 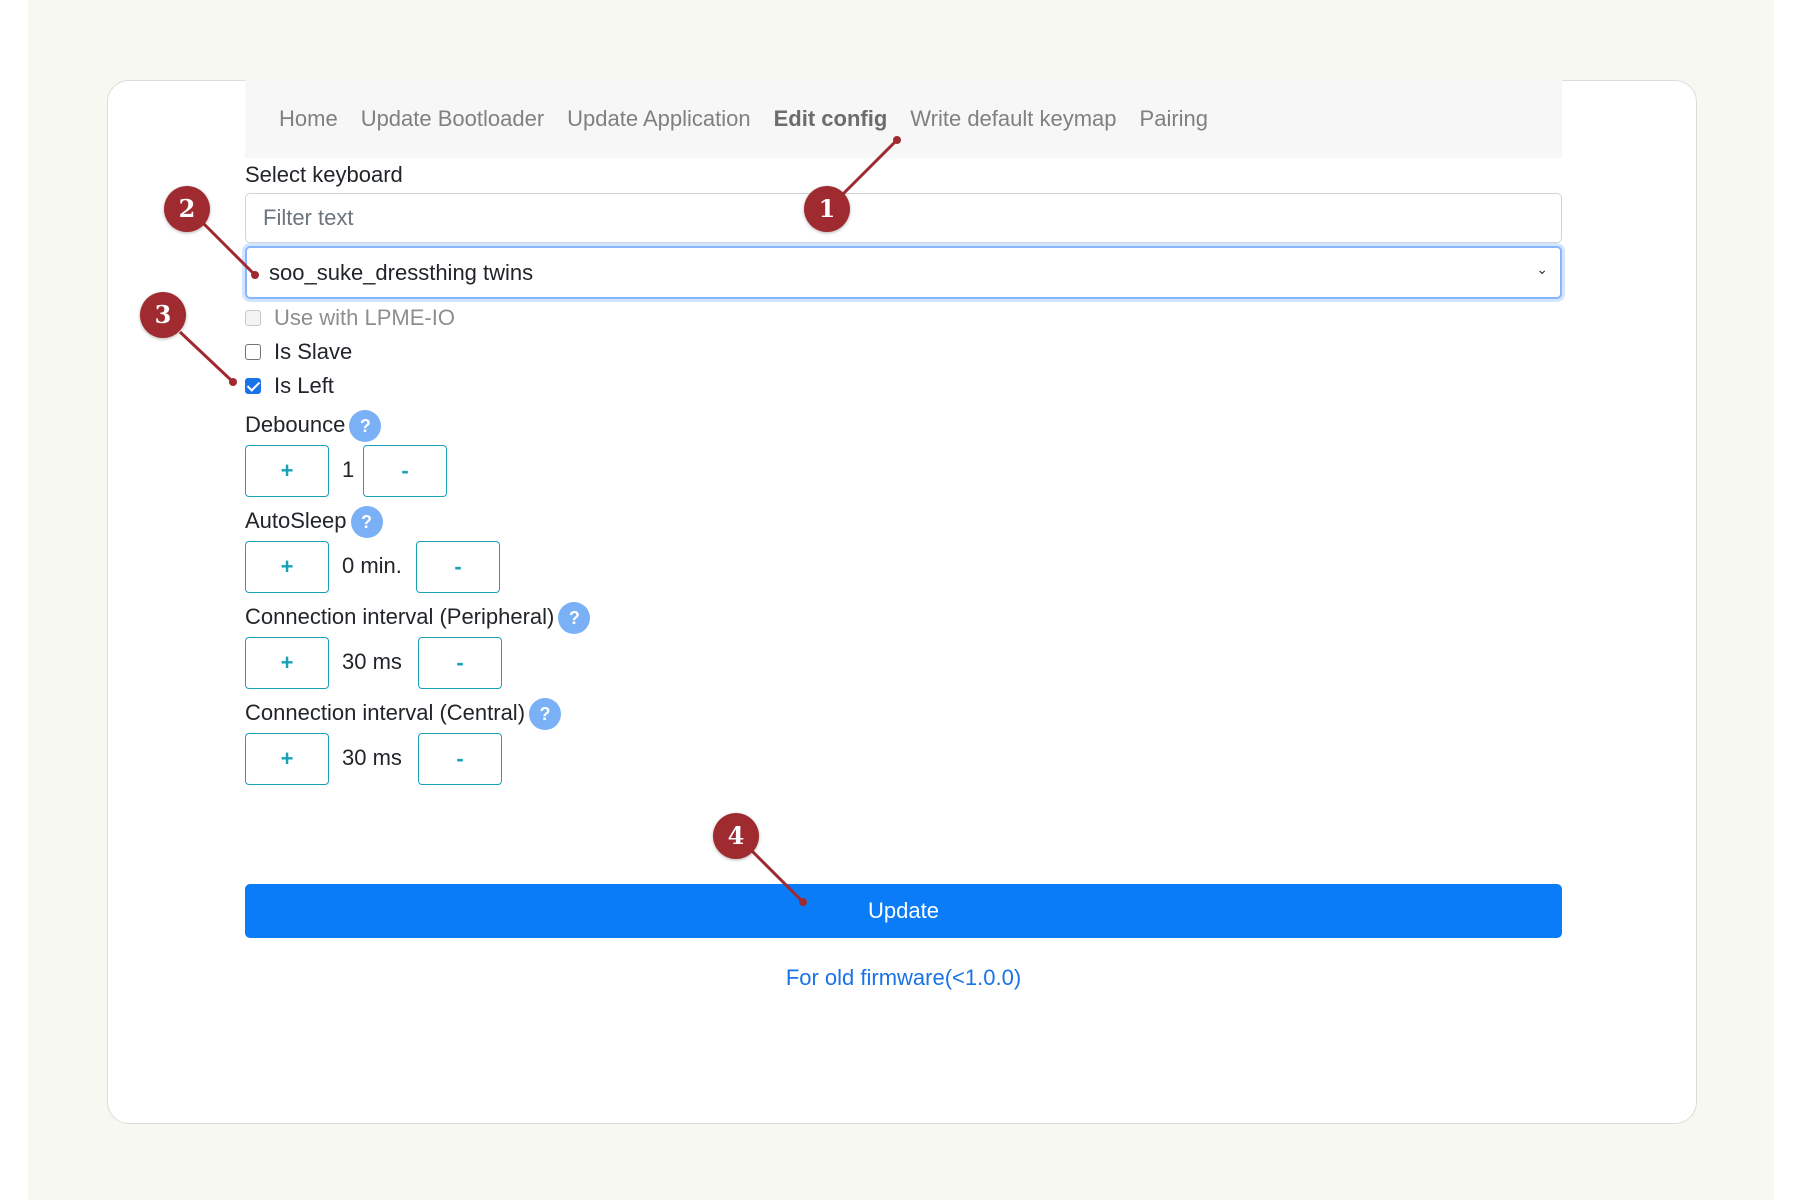 I want to click on central-help-icon: ?, so click(x=545, y=714).